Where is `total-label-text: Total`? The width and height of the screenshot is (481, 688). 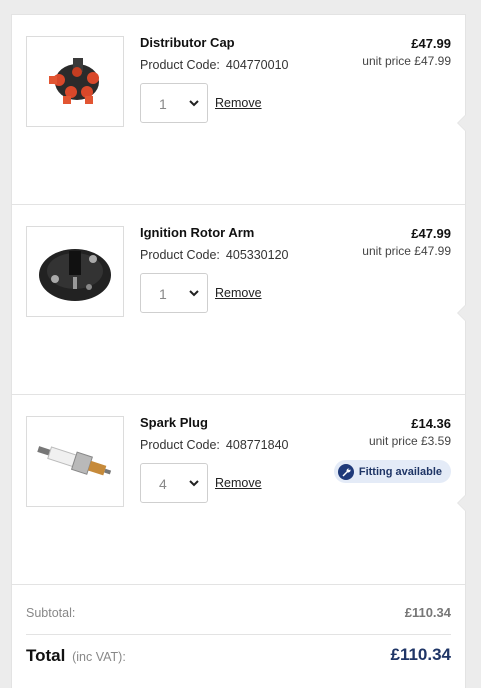 total-label-text: Total is located at coordinates (46, 655).